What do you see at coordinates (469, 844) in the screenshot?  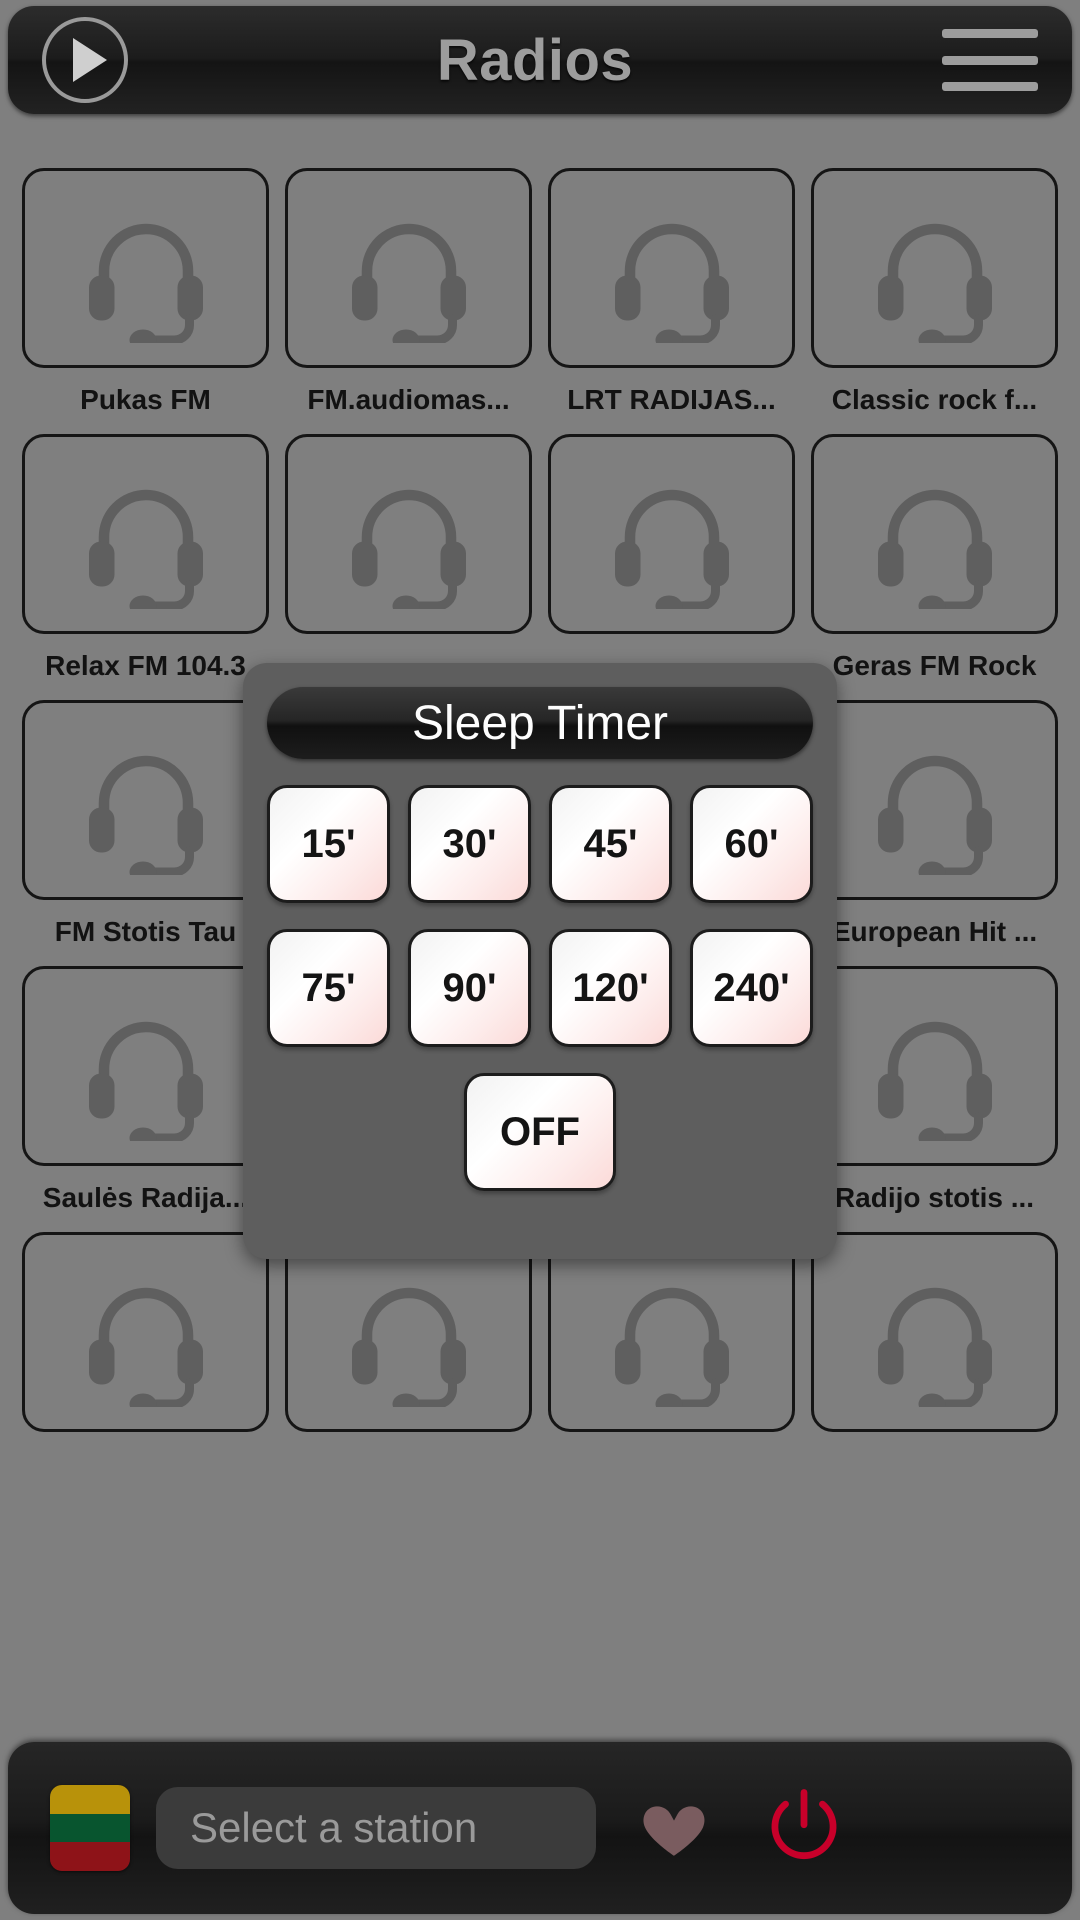 I see `timer-option-30: 30'` at bounding box center [469, 844].